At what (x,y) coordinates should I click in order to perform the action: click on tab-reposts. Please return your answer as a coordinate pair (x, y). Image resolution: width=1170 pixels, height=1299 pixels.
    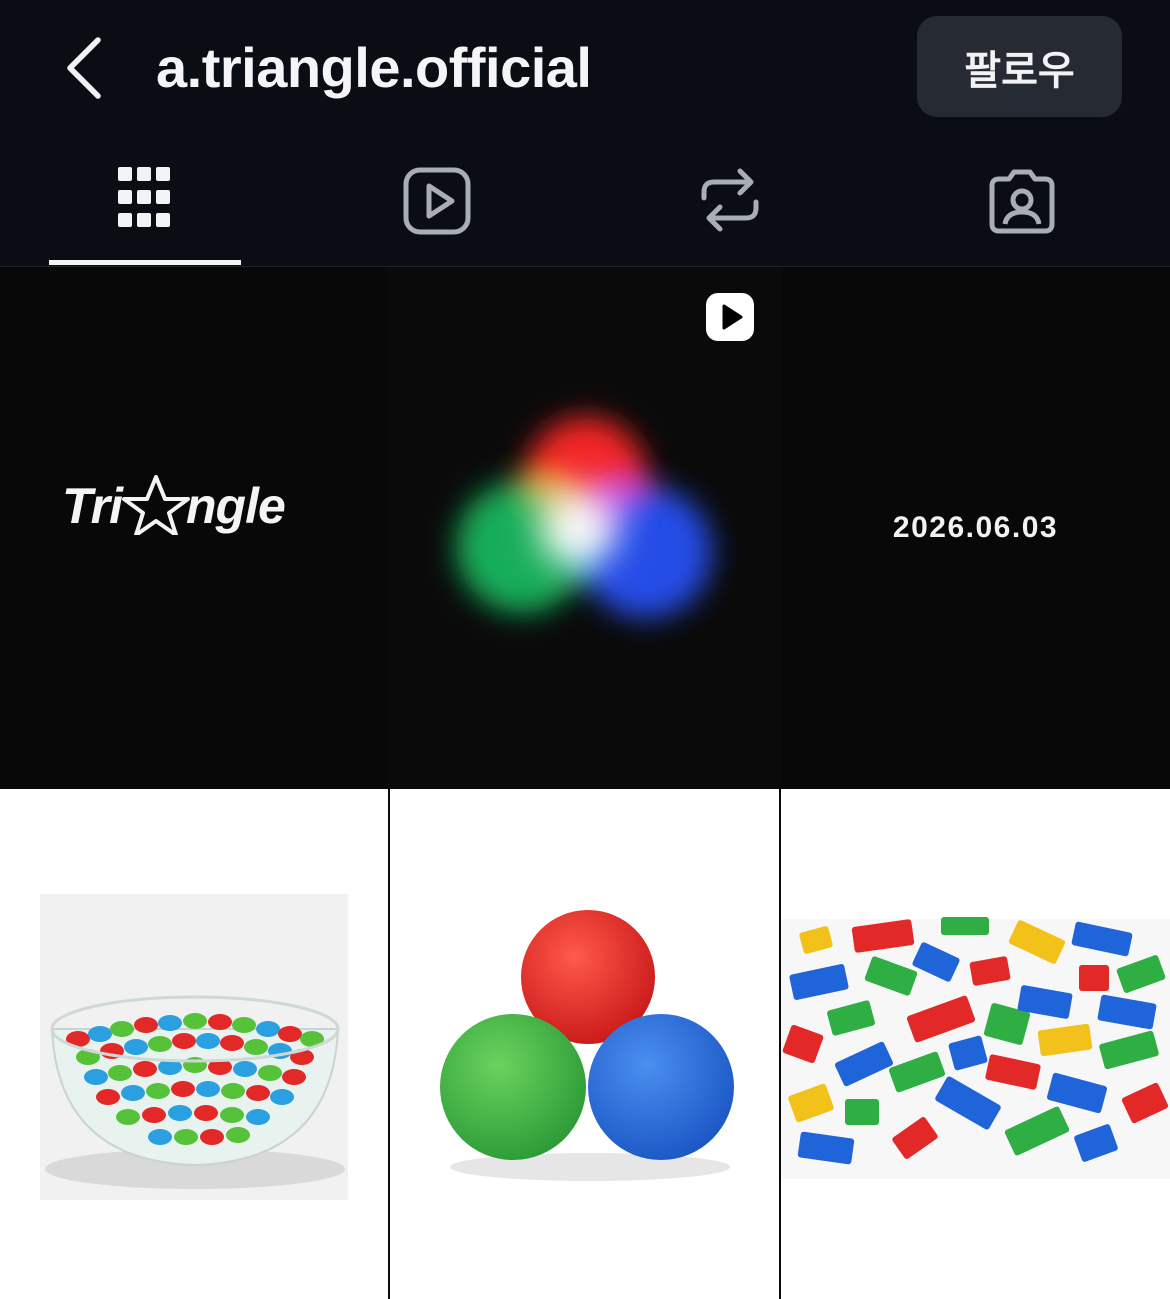
    Looking at the image, I should click on (728, 203).